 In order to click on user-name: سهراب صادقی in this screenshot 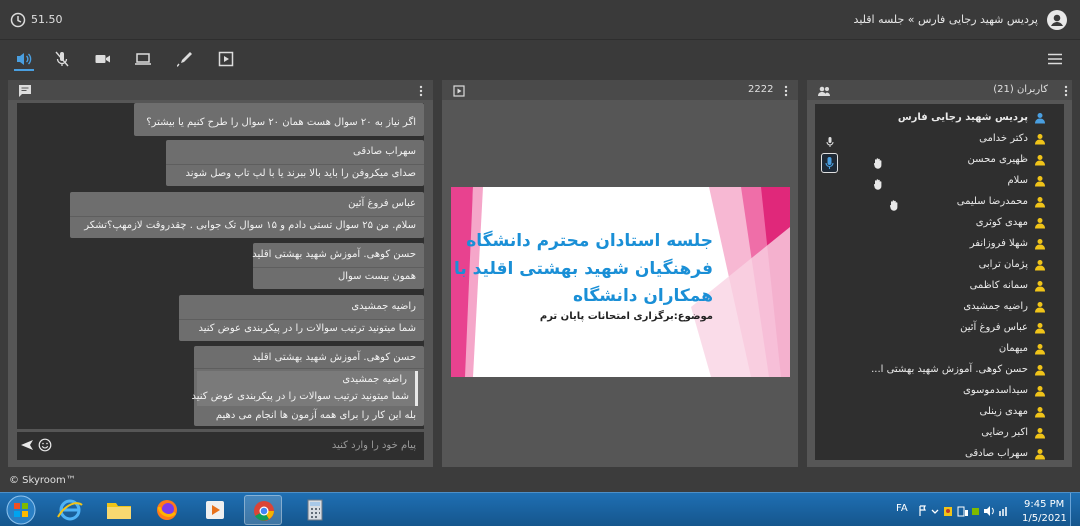, I will do `click(996, 453)`.